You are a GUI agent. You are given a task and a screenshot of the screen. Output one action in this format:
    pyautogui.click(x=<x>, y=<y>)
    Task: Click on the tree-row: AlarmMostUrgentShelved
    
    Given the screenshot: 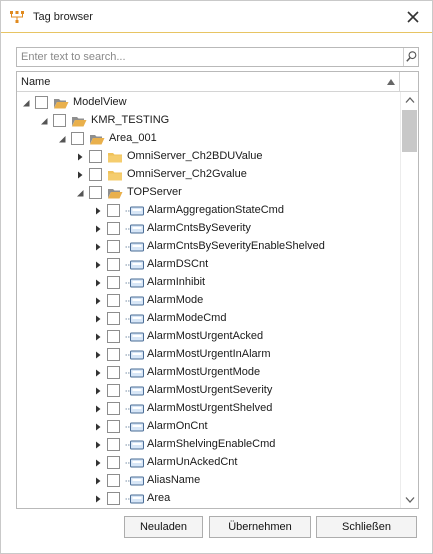 What is the action you would take?
    pyautogui.click(x=208, y=409)
    